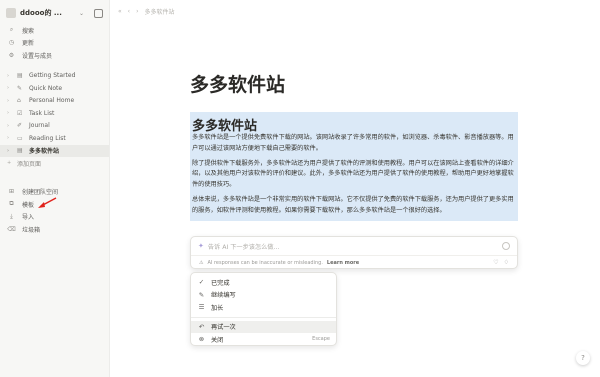 Image resolution: width=600 pixels, height=377 pixels. What do you see at coordinates (37, 56) in the screenshot?
I see `sidebar-item-label: 设置与成员` at bounding box center [37, 56].